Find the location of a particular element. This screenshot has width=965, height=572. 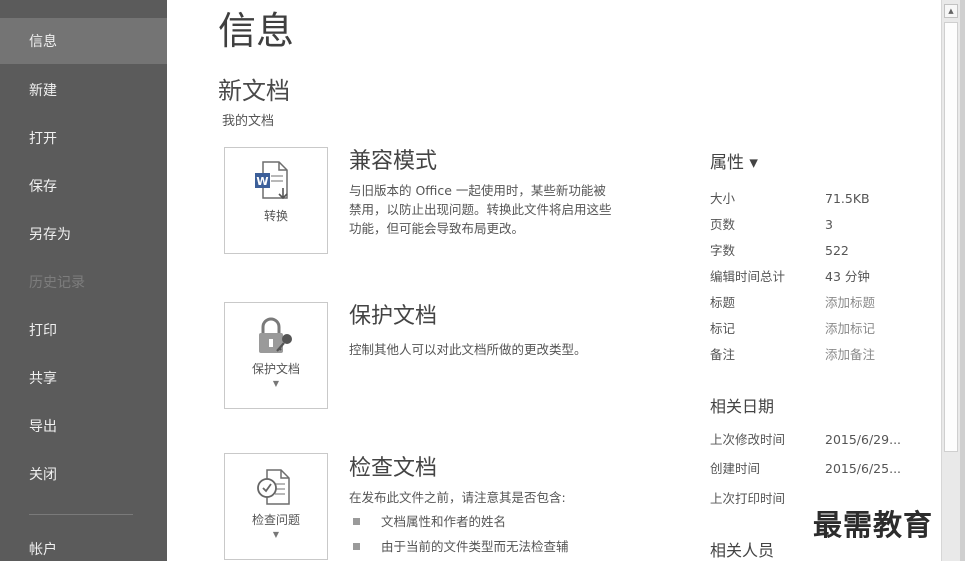

scroll-up-icon: ▲ is located at coordinates (951, 11).